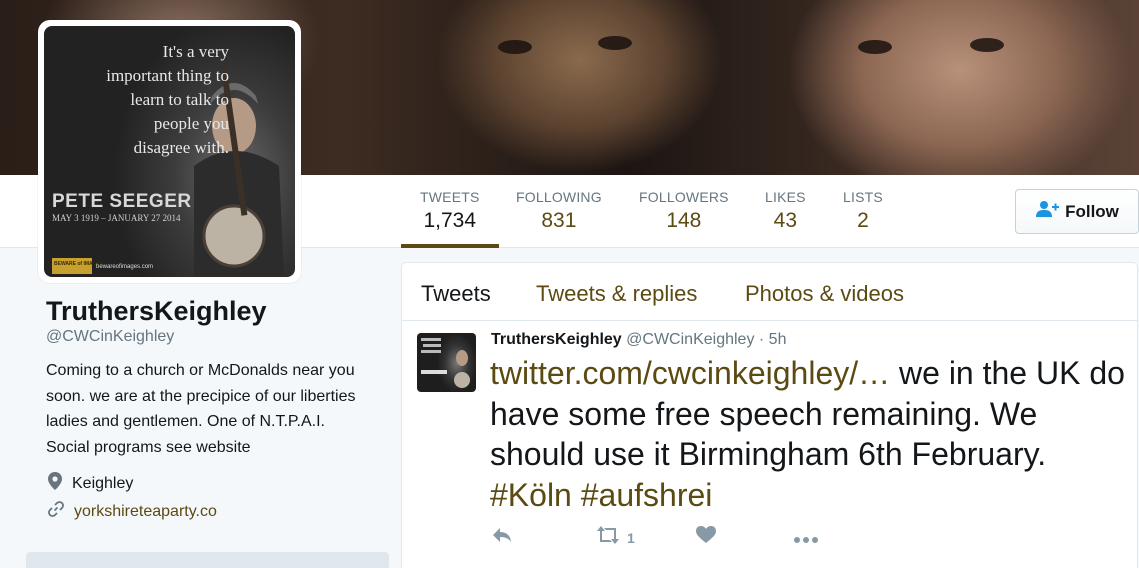 This screenshot has width=1139, height=568. What do you see at coordinates (207, 560) in the screenshot?
I see `sidebar-module` at bounding box center [207, 560].